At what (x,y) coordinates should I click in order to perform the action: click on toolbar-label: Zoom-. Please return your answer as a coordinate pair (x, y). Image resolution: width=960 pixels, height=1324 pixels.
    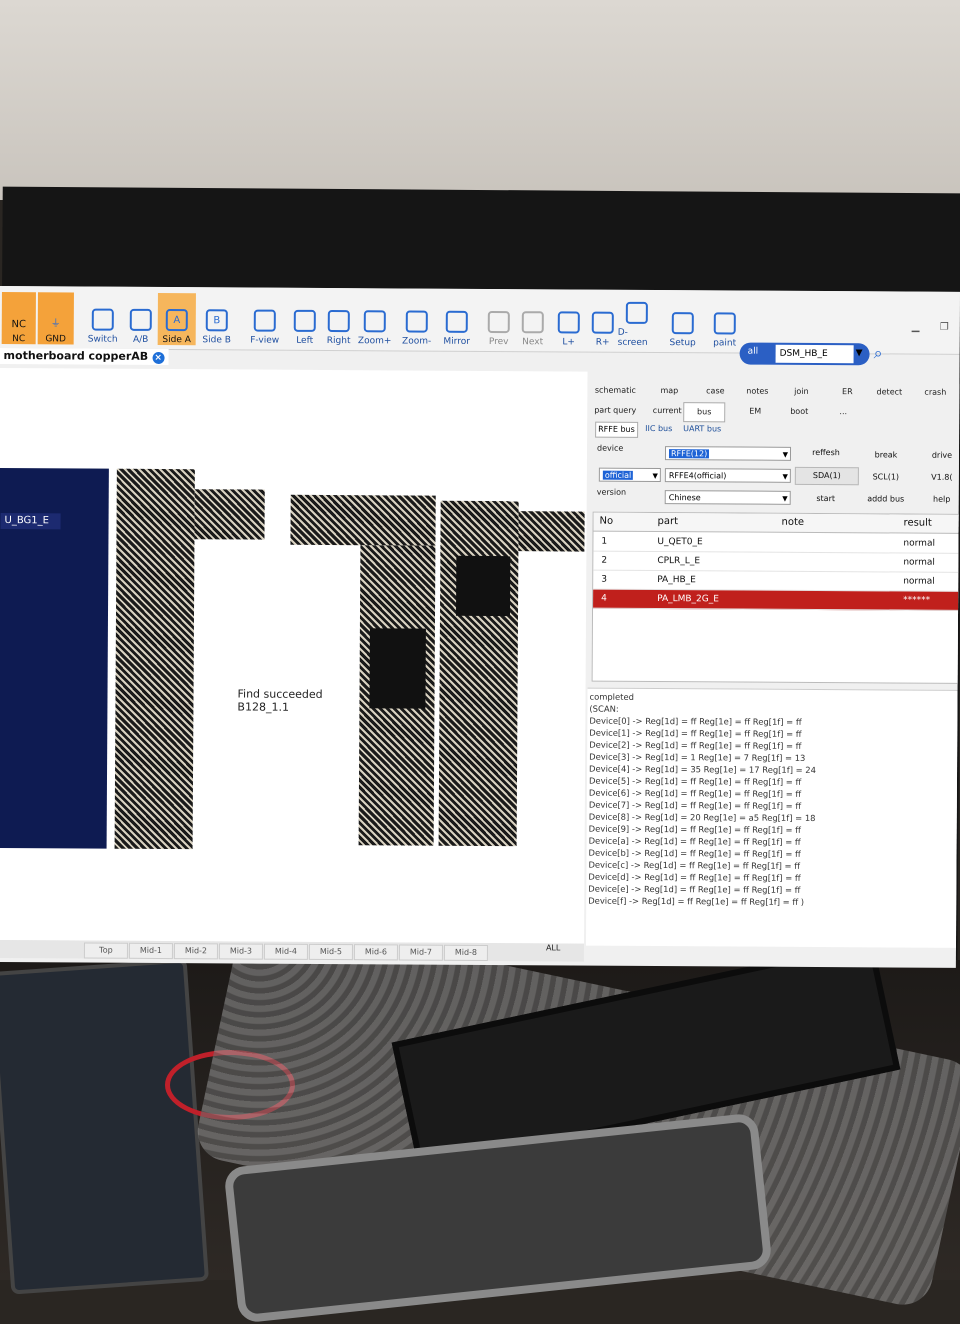
    Looking at the image, I should click on (417, 341).